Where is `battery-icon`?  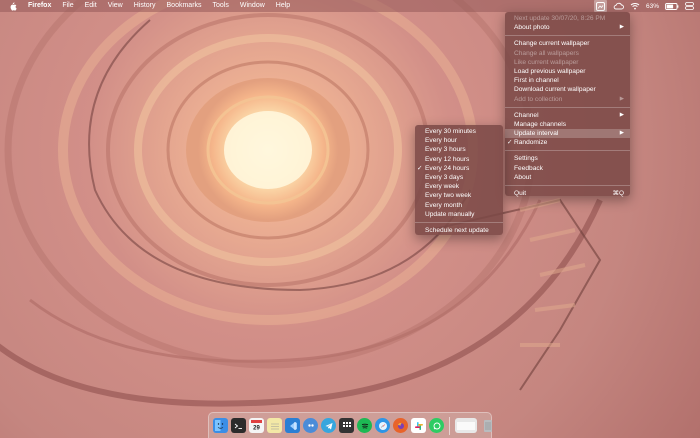 battery-icon is located at coordinates (672, 6).